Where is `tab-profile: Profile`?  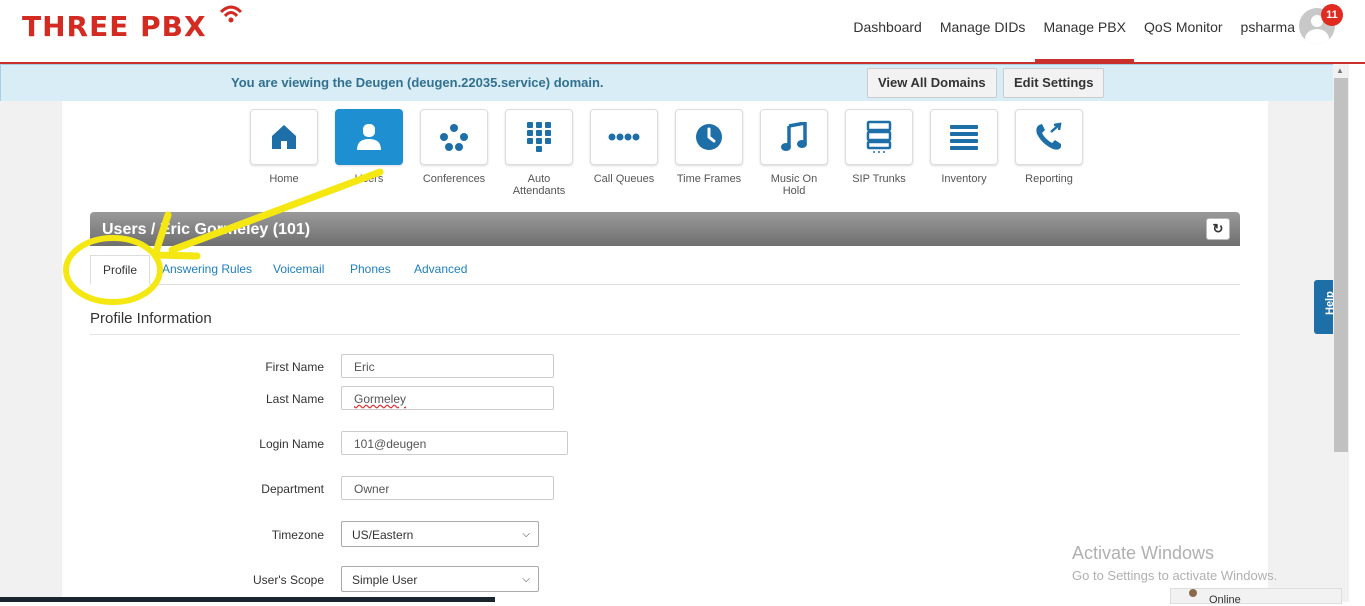 tab-profile: Profile is located at coordinates (120, 270).